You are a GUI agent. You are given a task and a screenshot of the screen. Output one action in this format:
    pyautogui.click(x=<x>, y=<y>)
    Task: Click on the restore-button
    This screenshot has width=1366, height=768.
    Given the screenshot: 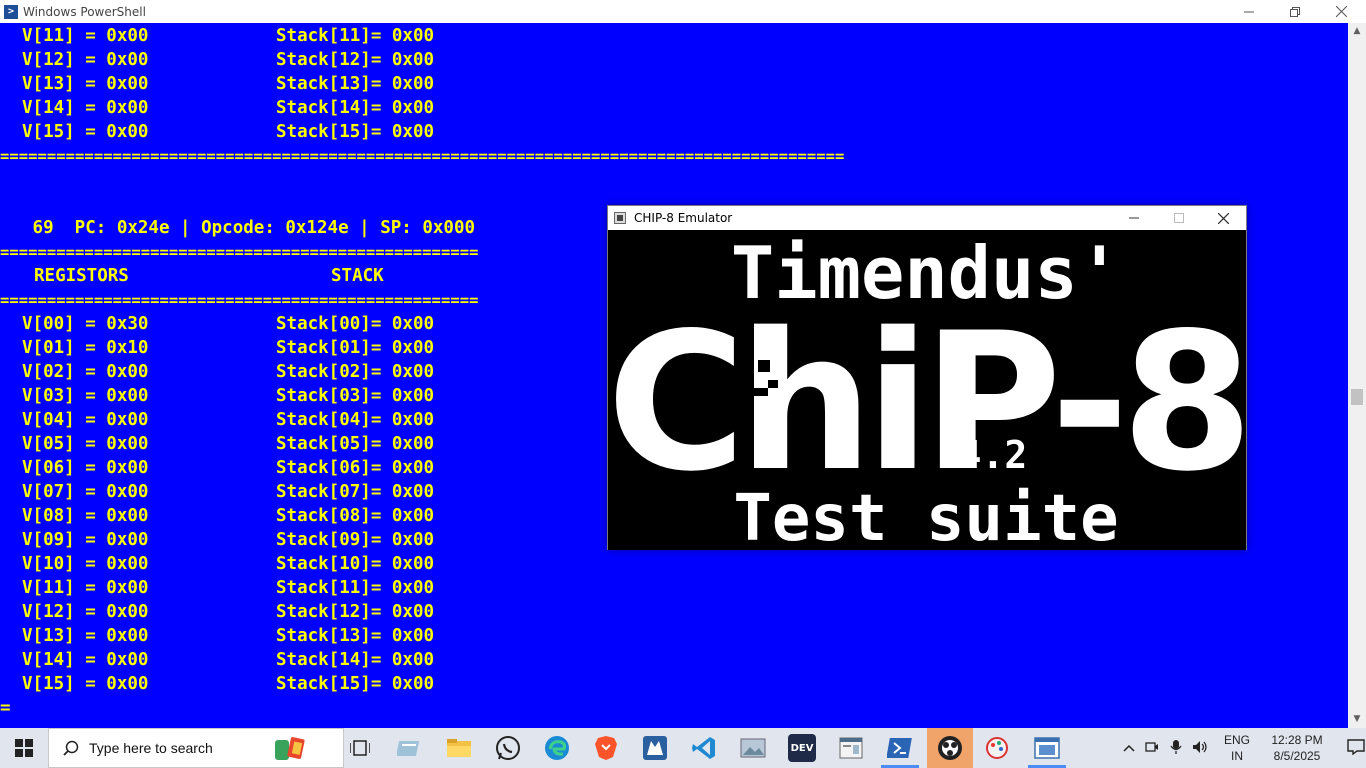 What is the action you would take?
    pyautogui.click(x=1295, y=11)
    